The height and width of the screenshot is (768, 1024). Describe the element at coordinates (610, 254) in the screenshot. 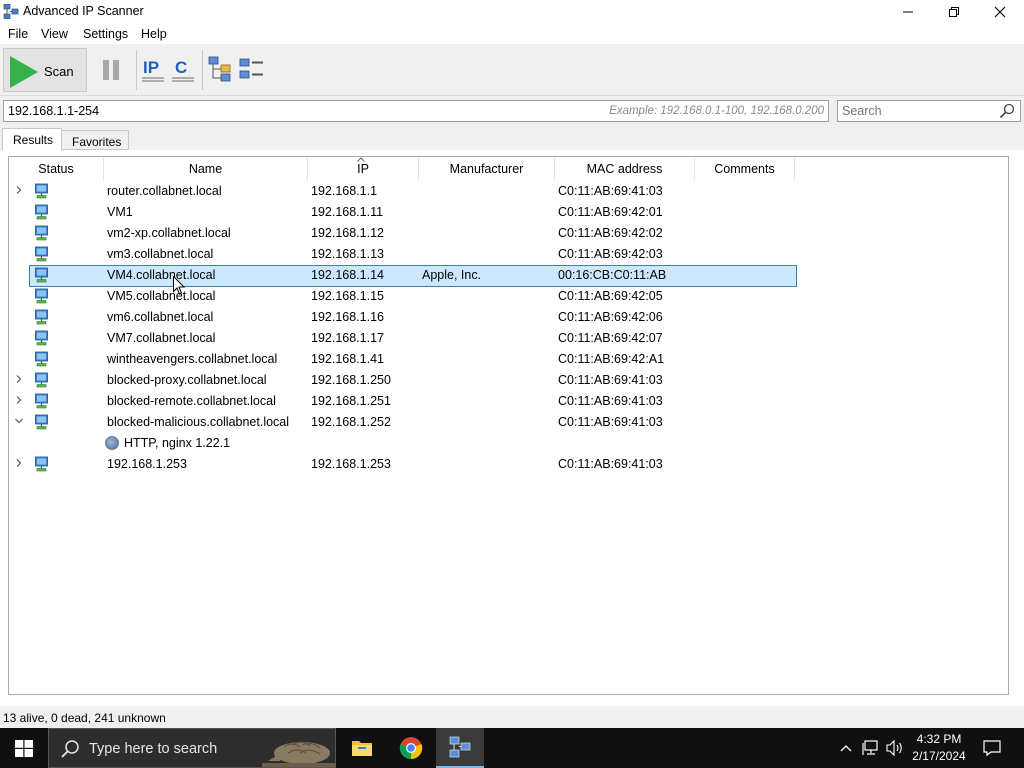

I see `mac-address: C0:11:AB:69:42:03` at that location.